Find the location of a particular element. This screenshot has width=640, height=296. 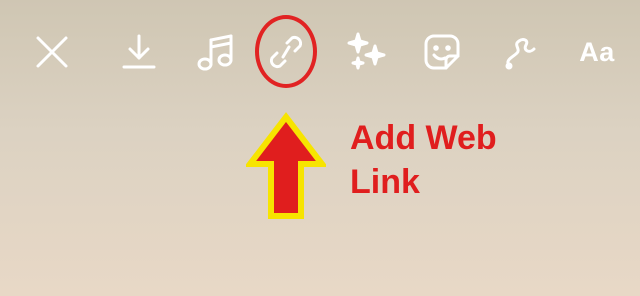

draw-icon is located at coordinates (520, 54).